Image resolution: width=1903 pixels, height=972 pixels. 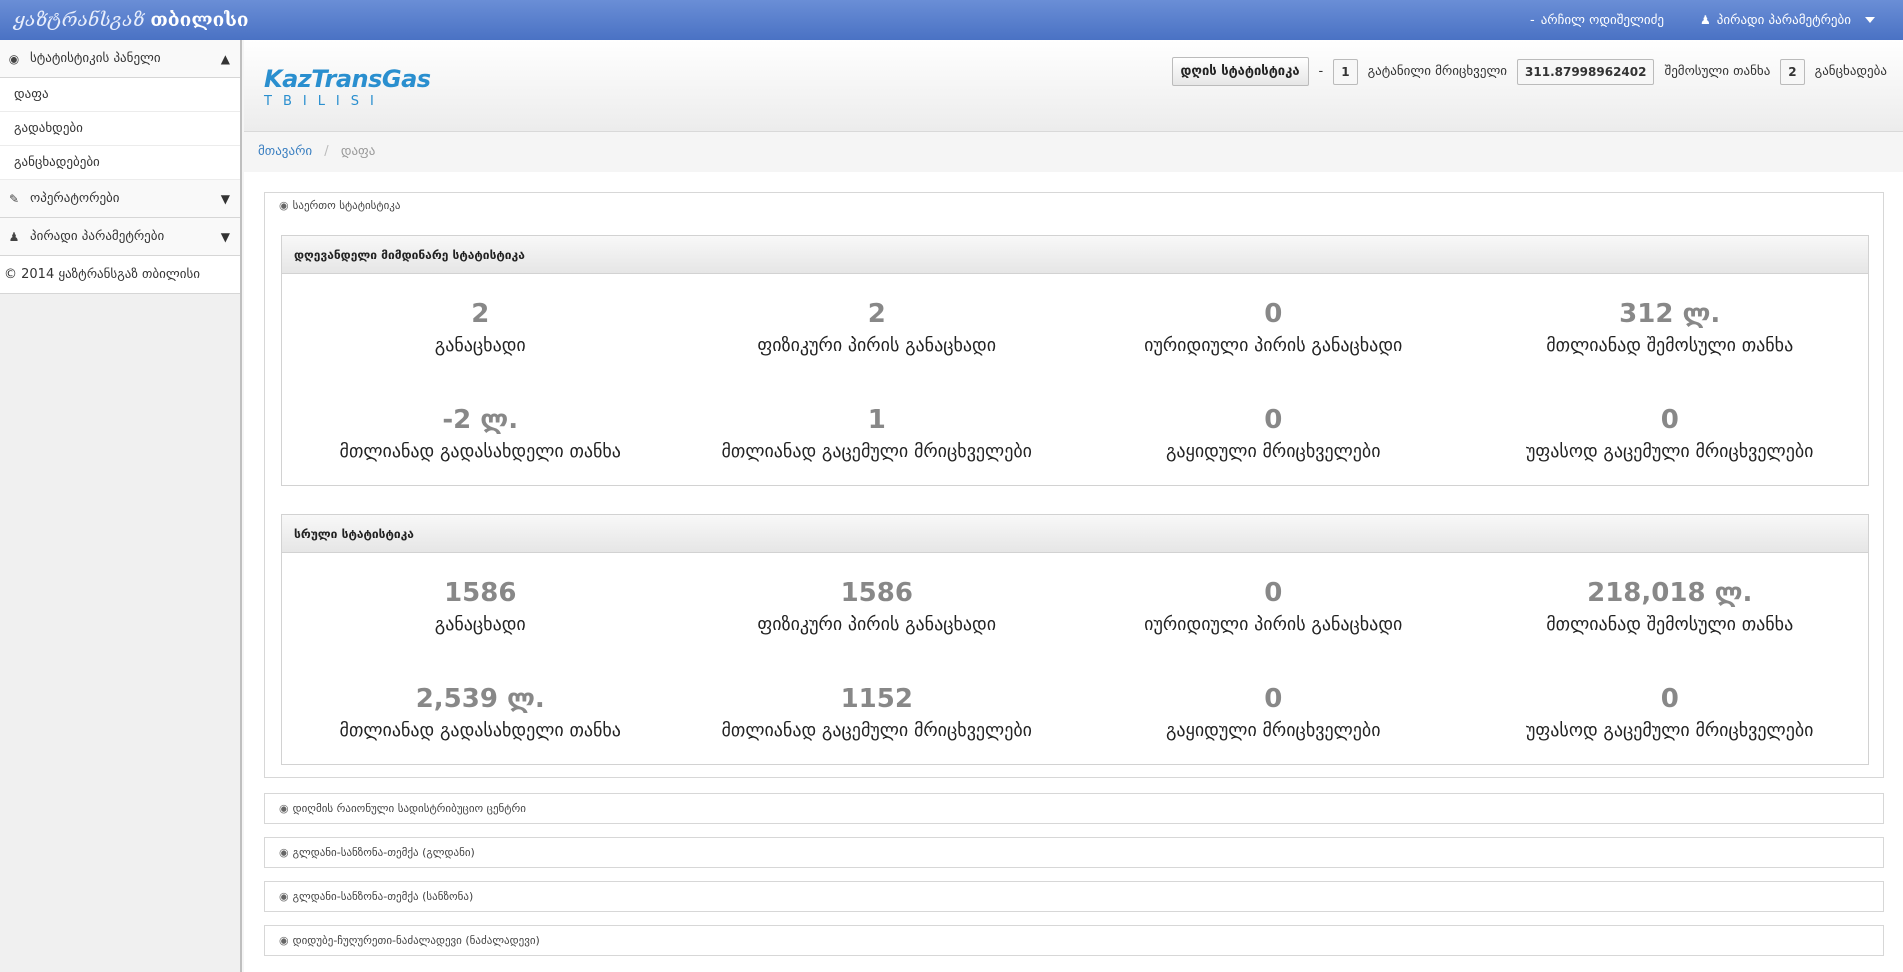 What do you see at coordinates (1670, 606) in the screenshot?
I see `stat-cell: 218,018 ლ. მთლიანად შემოსული თანხა` at bounding box center [1670, 606].